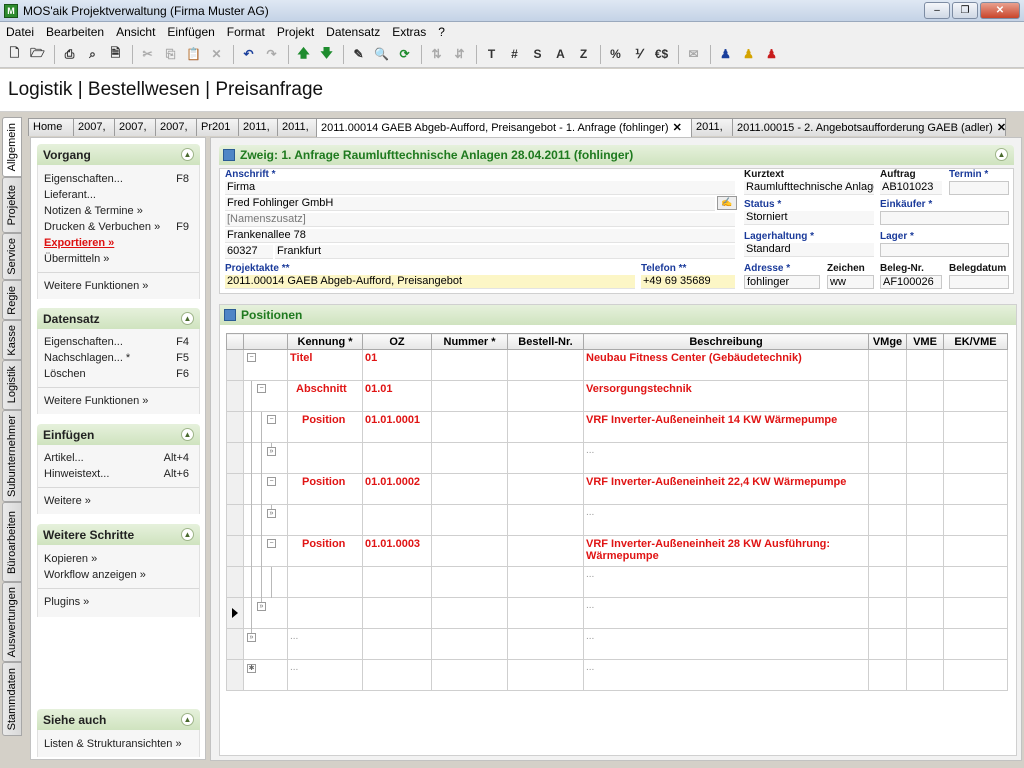 This screenshot has width=1024, height=768. I want to click on a-format-button: A, so click(560, 54).